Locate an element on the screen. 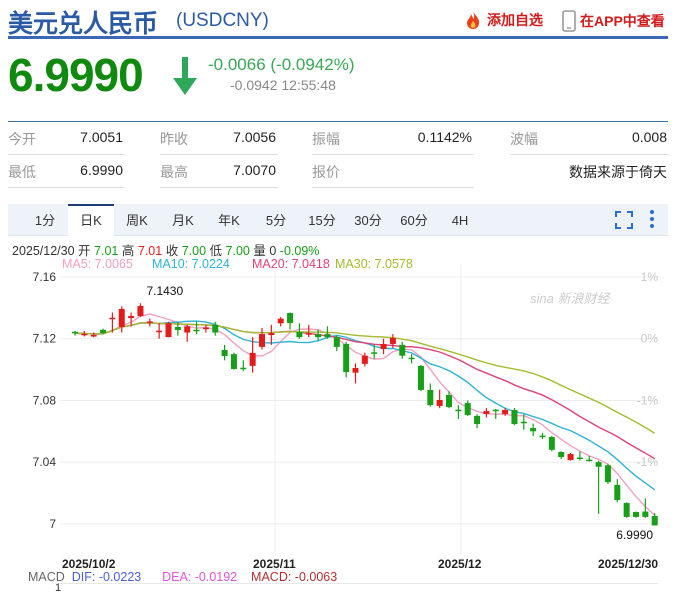  tab-3: 月K is located at coordinates (183, 219).